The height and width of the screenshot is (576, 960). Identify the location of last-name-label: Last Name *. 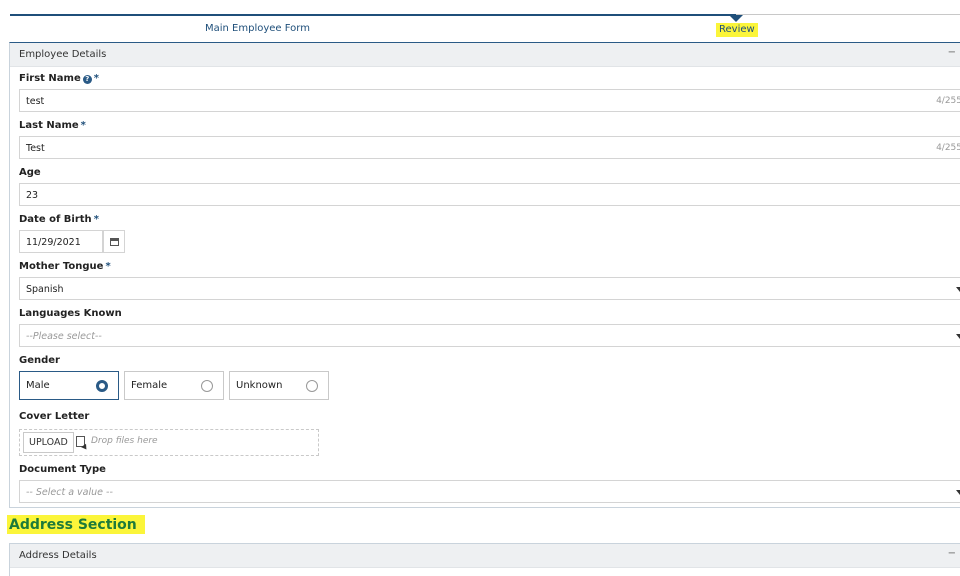
(52, 125).